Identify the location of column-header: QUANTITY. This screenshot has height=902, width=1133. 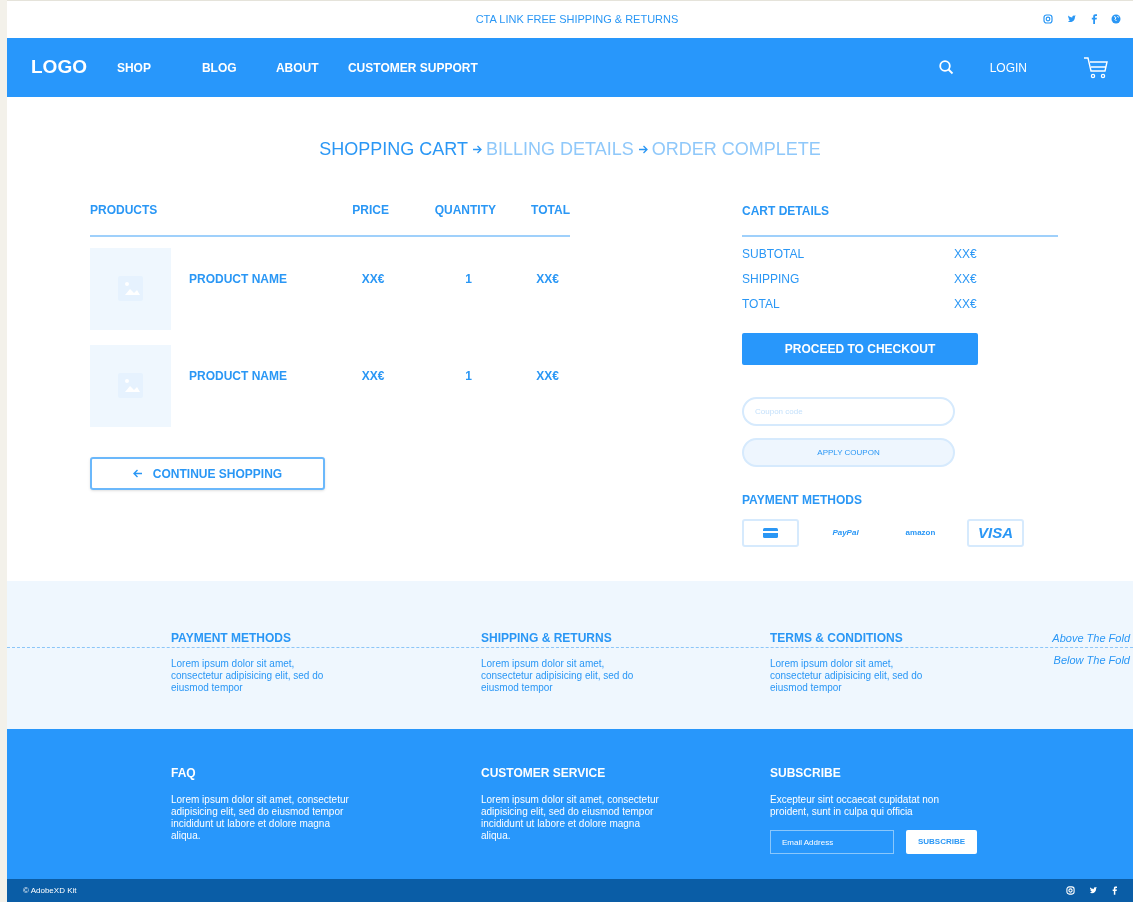
(465, 210).